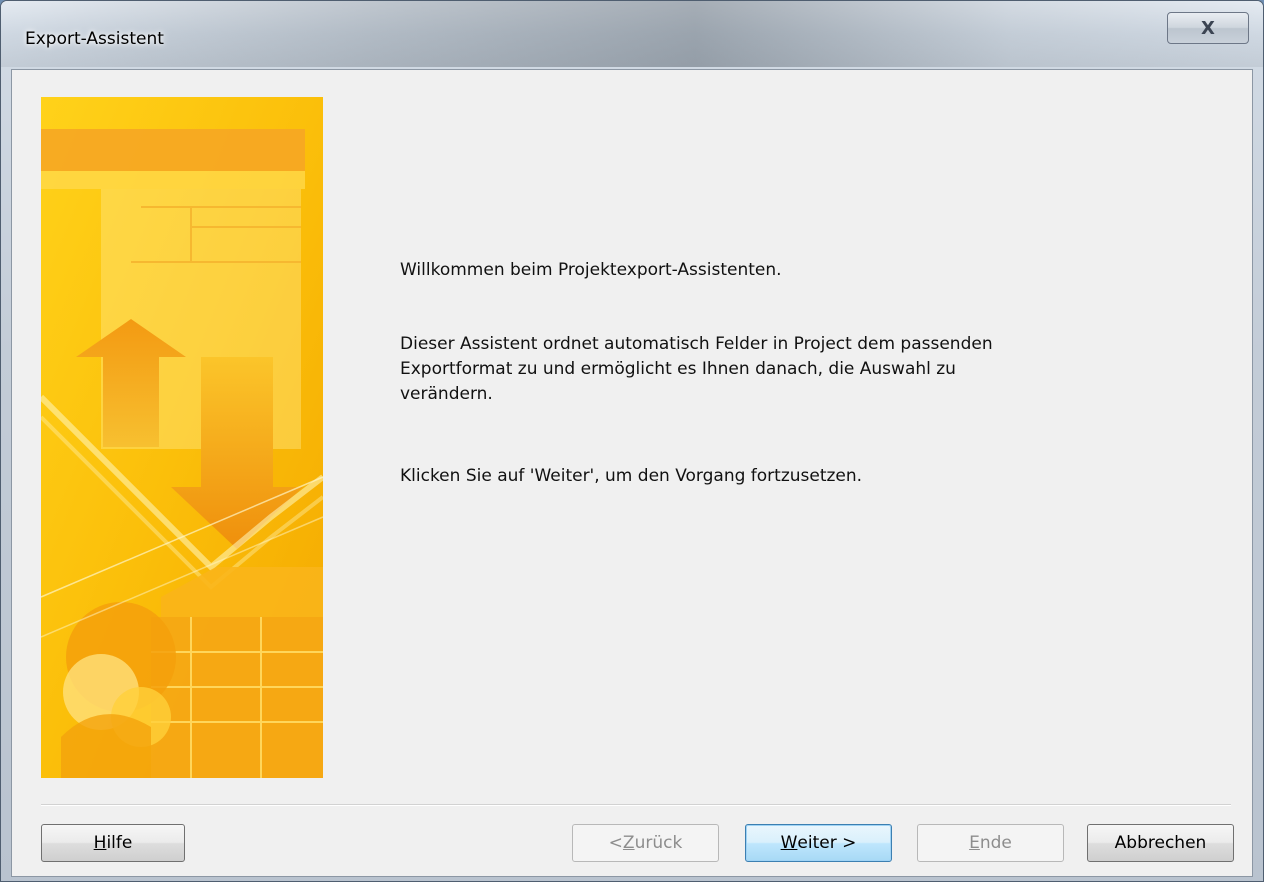  What do you see at coordinates (658, 843) in the screenshot?
I see `back-button-suffix: urück` at bounding box center [658, 843].